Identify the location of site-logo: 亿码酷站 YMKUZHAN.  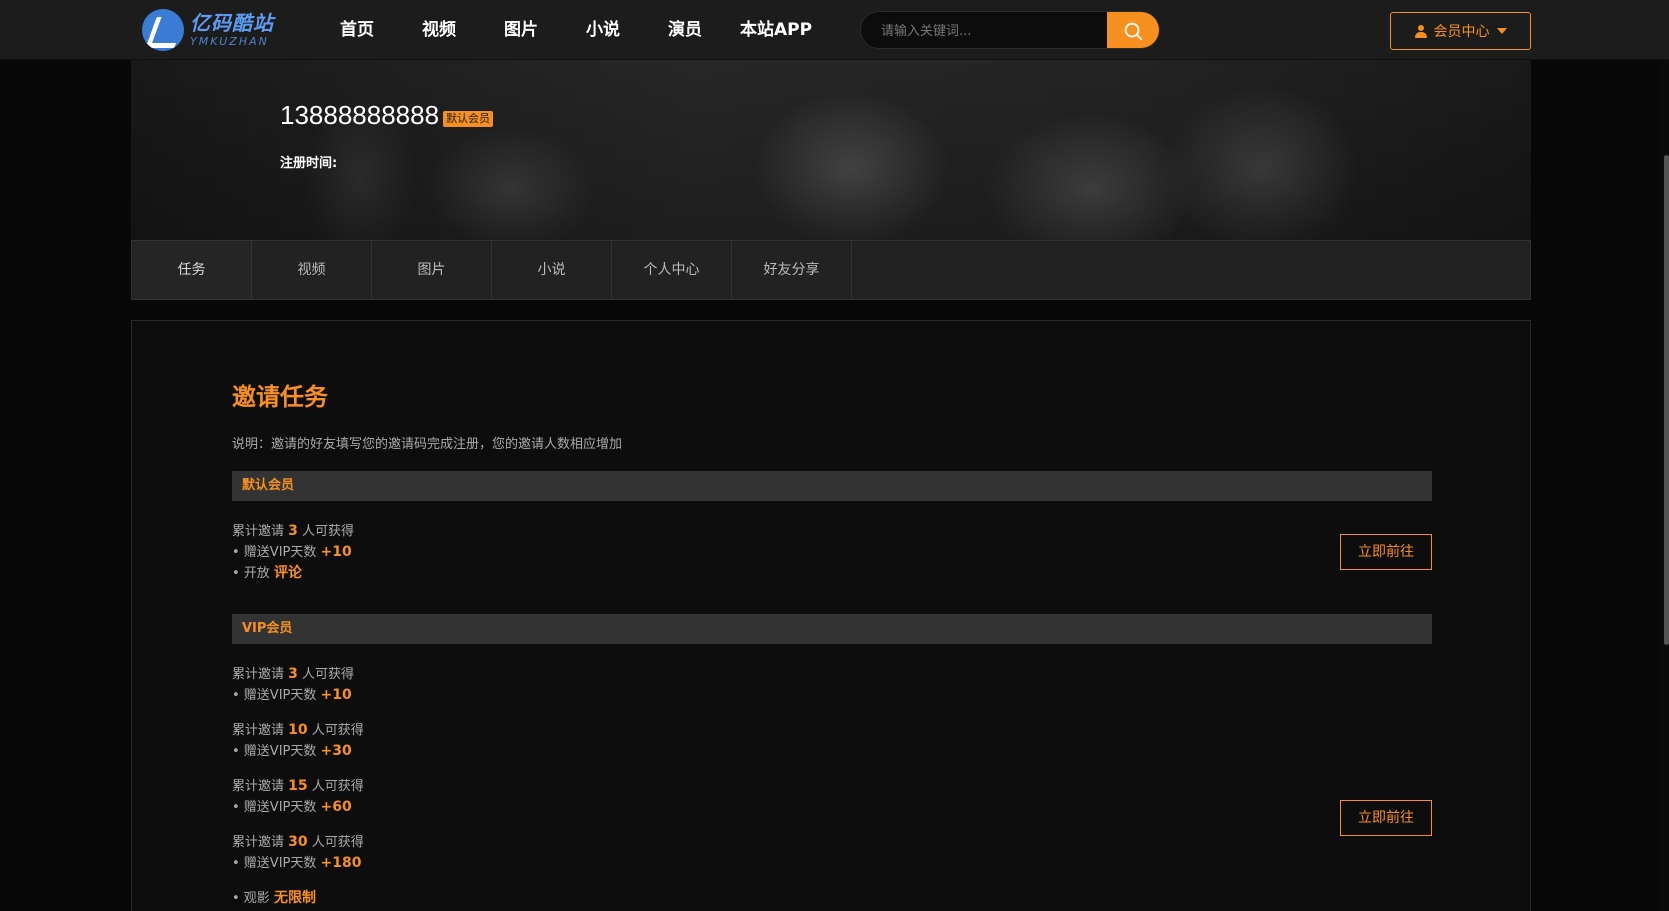
(208, 30).